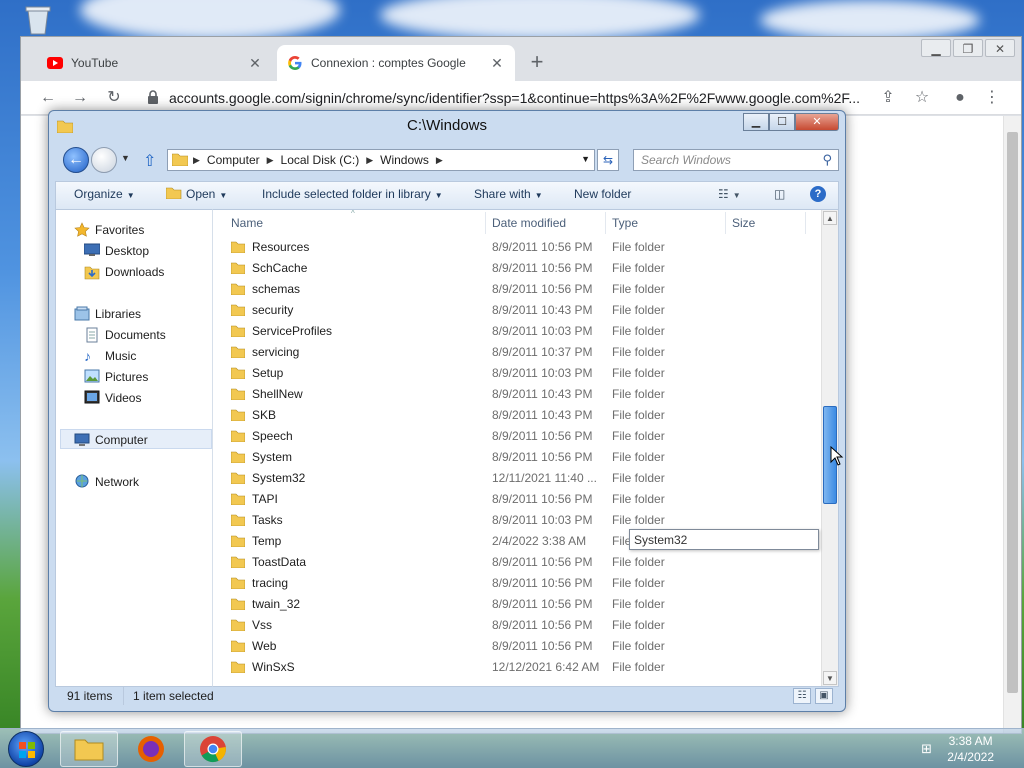 Image resolution: width=1024 pixels, height=768 pixels. What do you see at coordinates (512, 748) in the screenshot?
I see `taskbar: ⊞ 3:38 AM 2/4/2022` at bounding box center [512, 748].